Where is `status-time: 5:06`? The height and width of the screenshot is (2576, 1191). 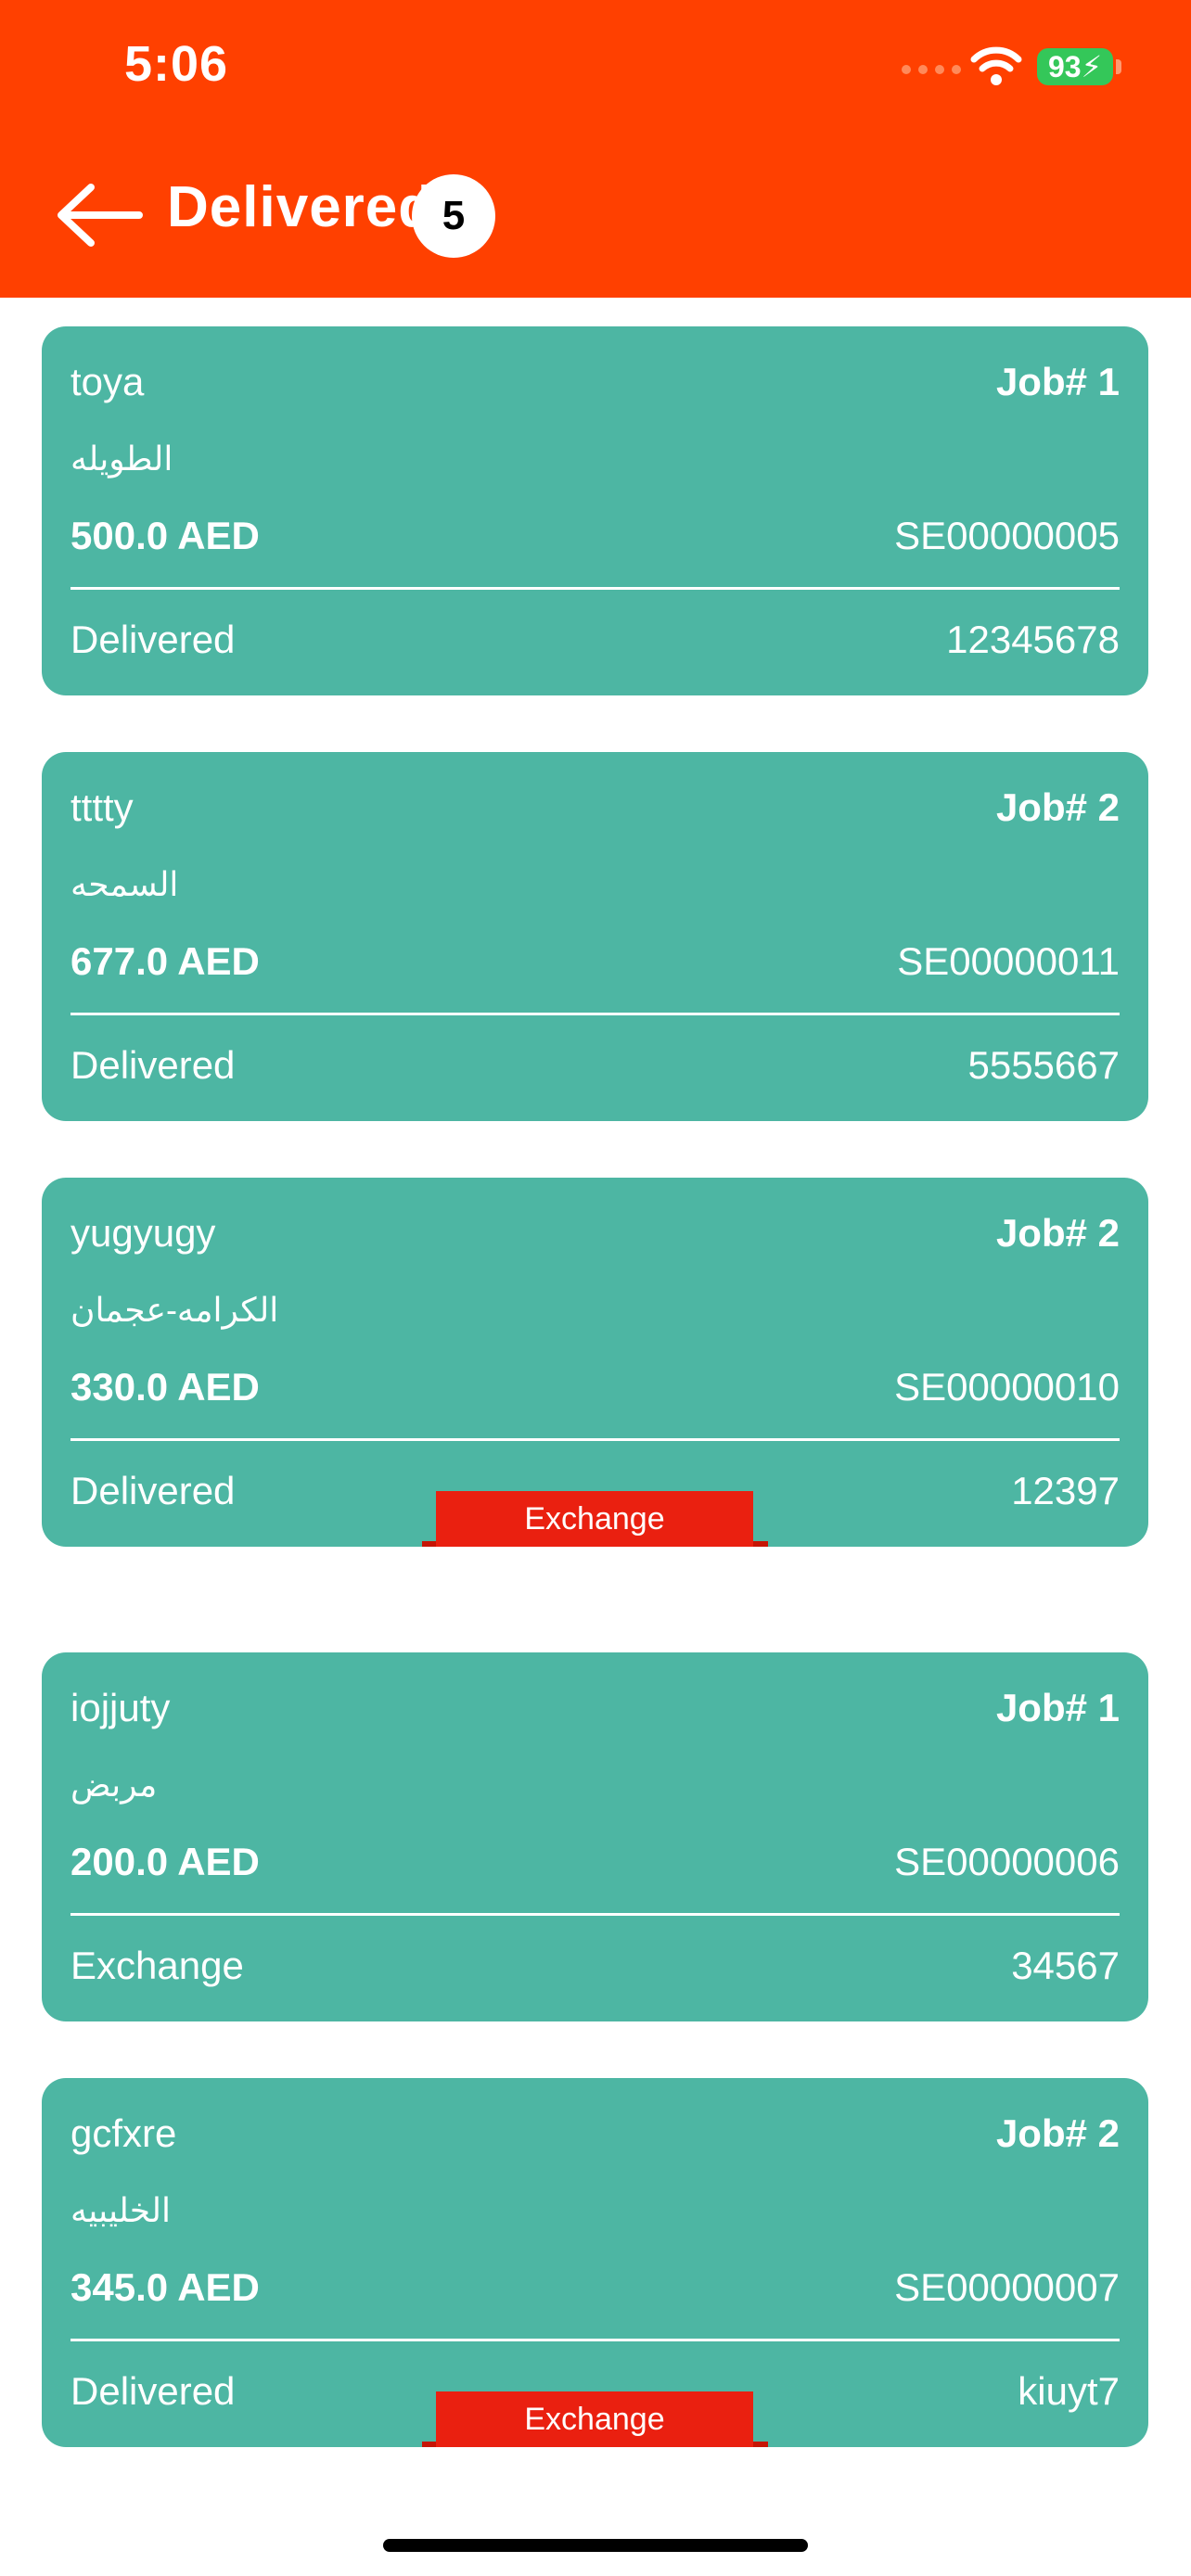
status-time: 5:06 is located at coordinates (177, 64).